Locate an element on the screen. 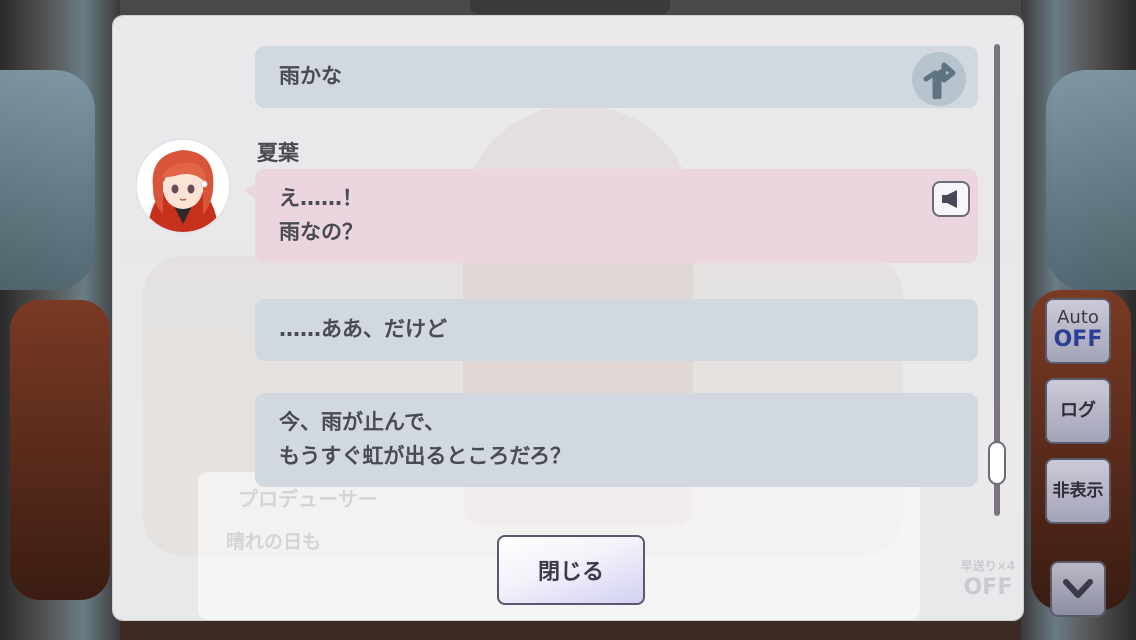  background-right-window is located at coordinates (1091, 180).